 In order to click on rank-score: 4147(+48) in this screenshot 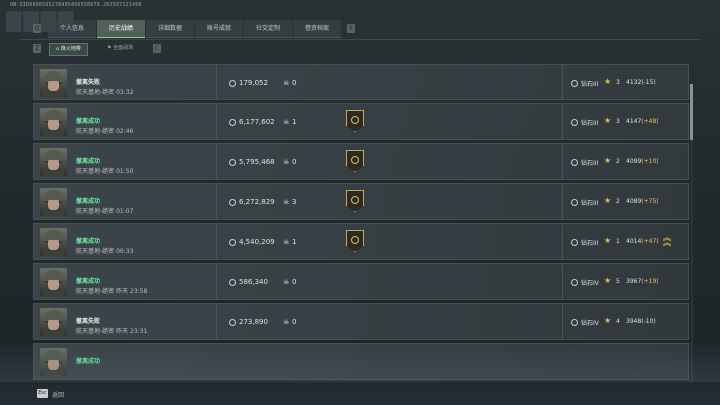, I will do `click(642, 121)`.